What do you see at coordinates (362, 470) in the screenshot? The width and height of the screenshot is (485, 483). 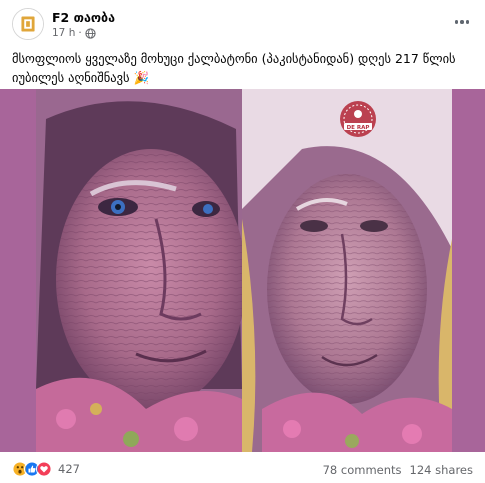 I see `comments-count: 78 comments` at bounding box center [362, 470].